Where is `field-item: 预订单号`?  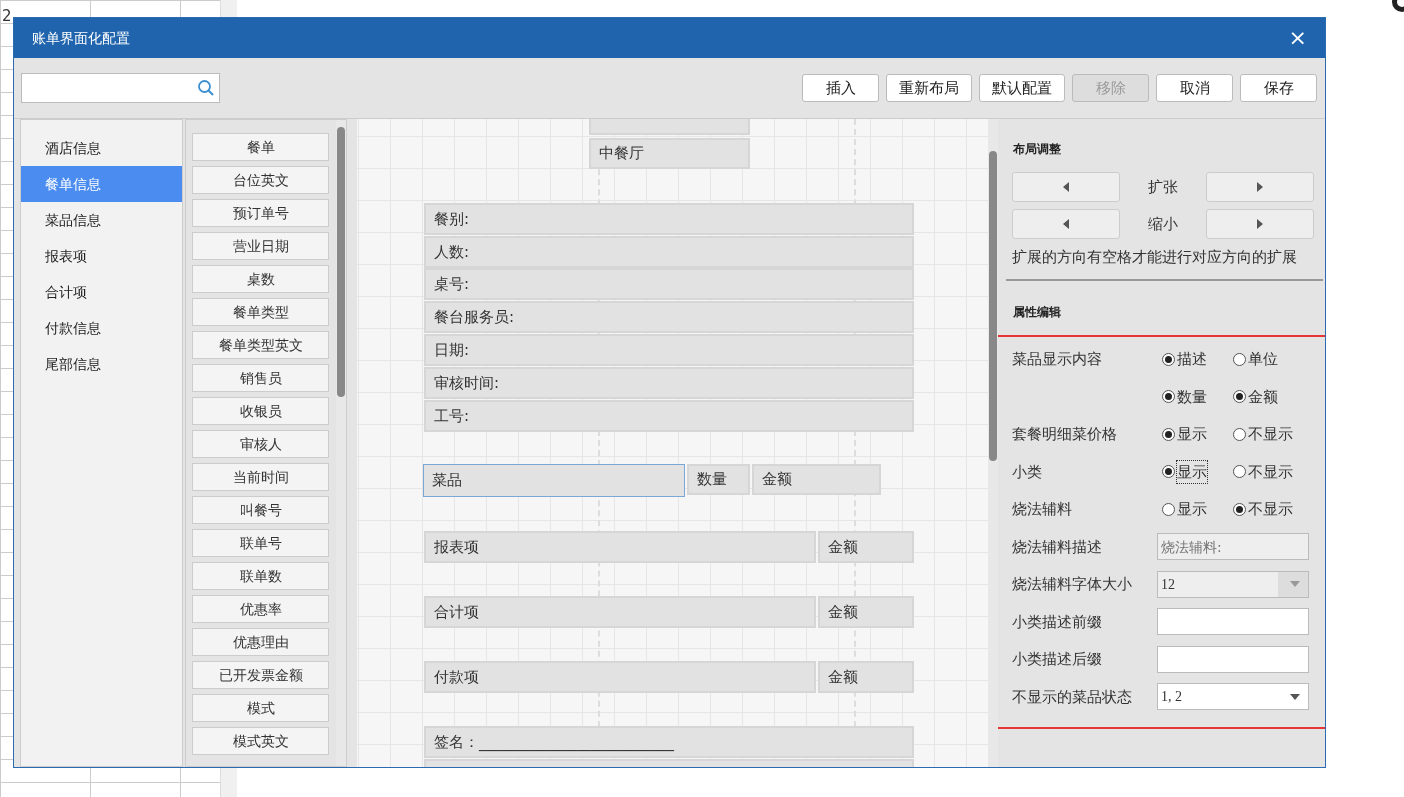 field-item: 预订单号 is located at coordinates (260, 213).